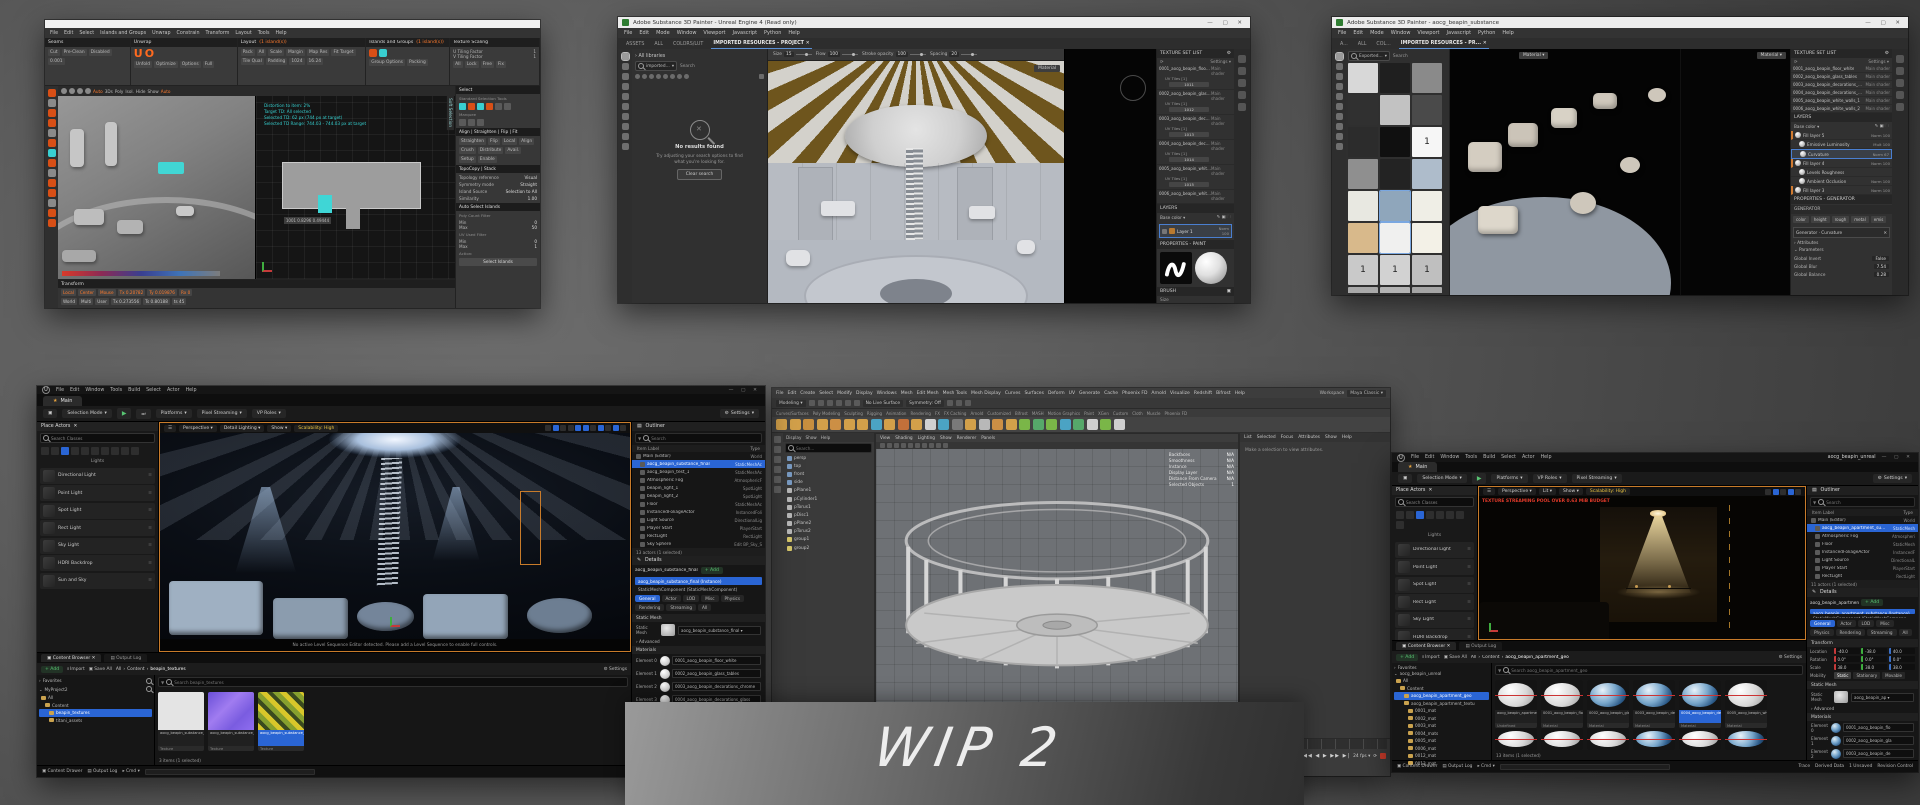 This screenshot has width=1920, height=805. I want to click on statusbar-item: Derived Data, so click(1829, 766).